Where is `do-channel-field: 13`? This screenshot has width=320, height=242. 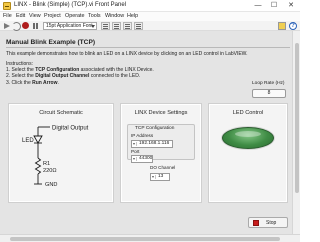 do-channel-field: 13 is located at coordinates (160, 177).